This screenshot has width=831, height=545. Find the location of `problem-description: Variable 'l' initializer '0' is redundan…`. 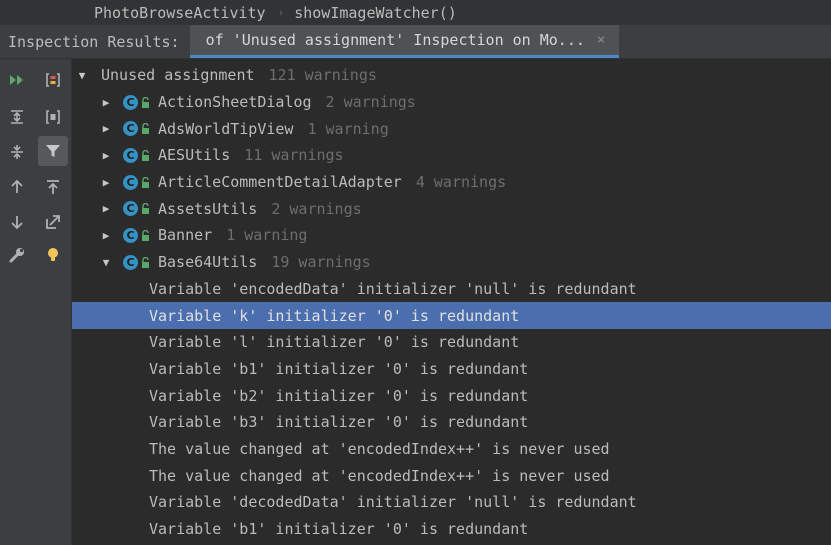

problem-description: Variable 'l' initializer '0' is redundan… is located at coordinates (334, 342).